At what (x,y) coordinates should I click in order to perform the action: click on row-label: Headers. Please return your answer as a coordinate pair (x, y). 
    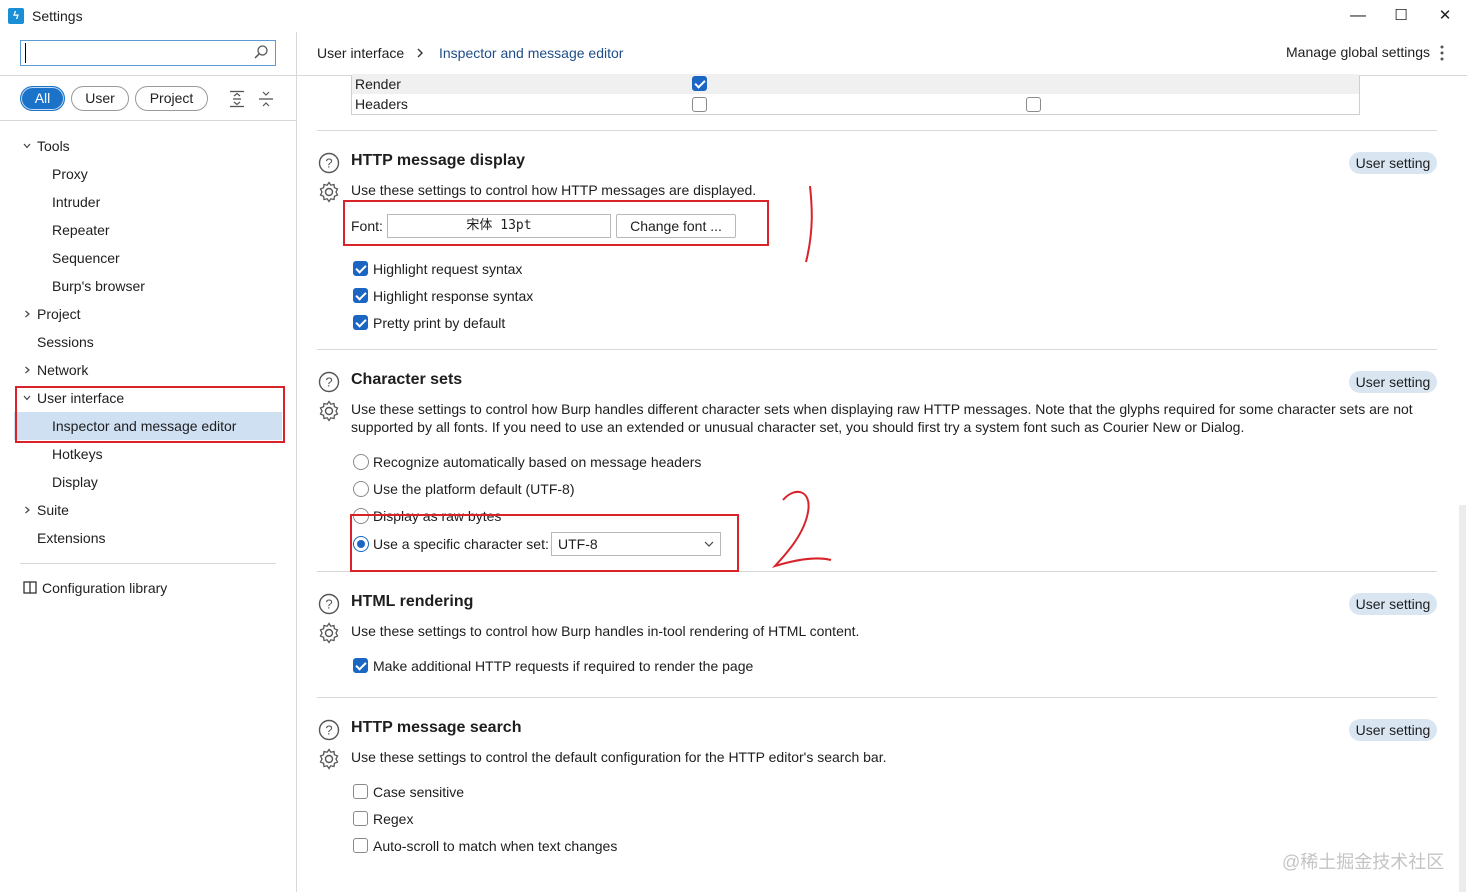
    Looking at the image, I should click on (381, 104).